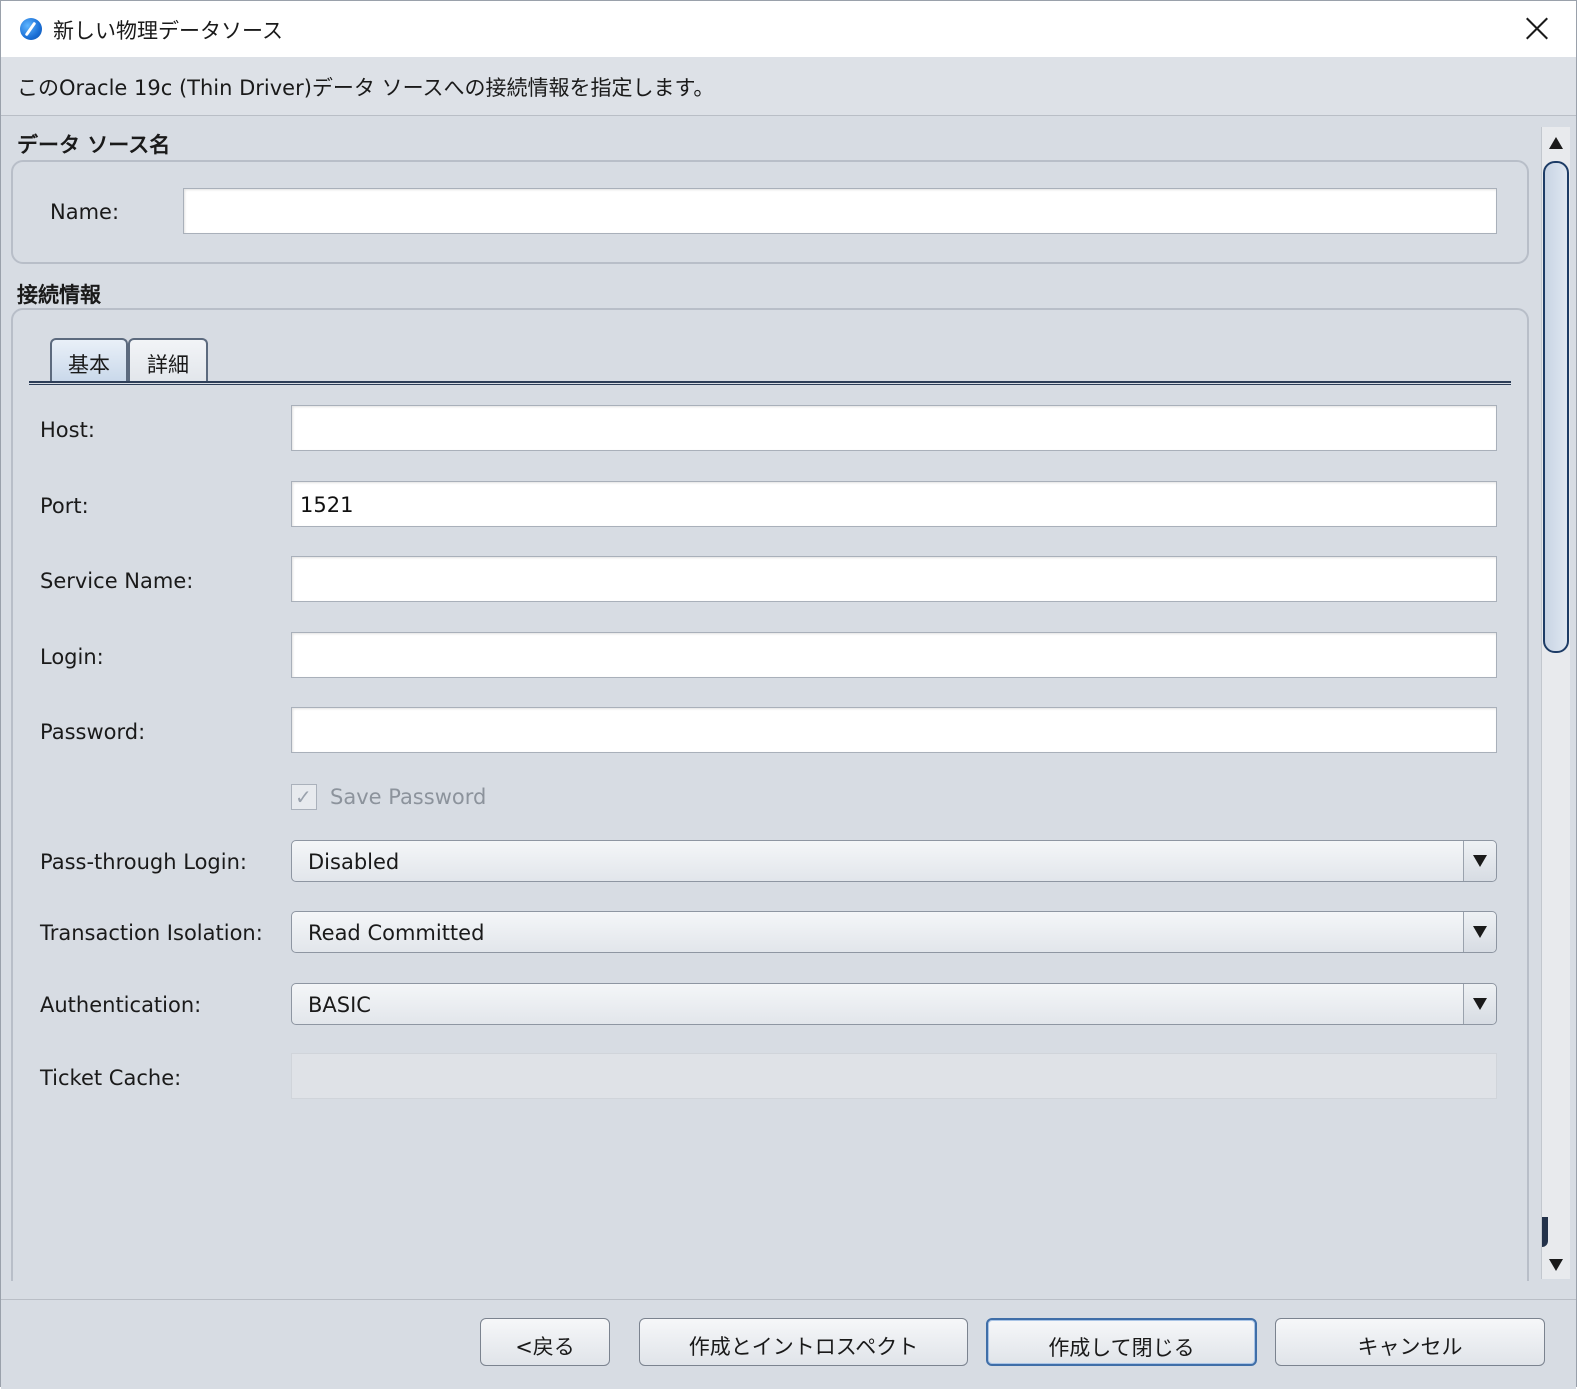 This screenshot has width=1577, height=1389. Describe the element at coordinates (1121, 1342) in the screenshot. I see `create-close-button: 作成して閉じる` at that location.